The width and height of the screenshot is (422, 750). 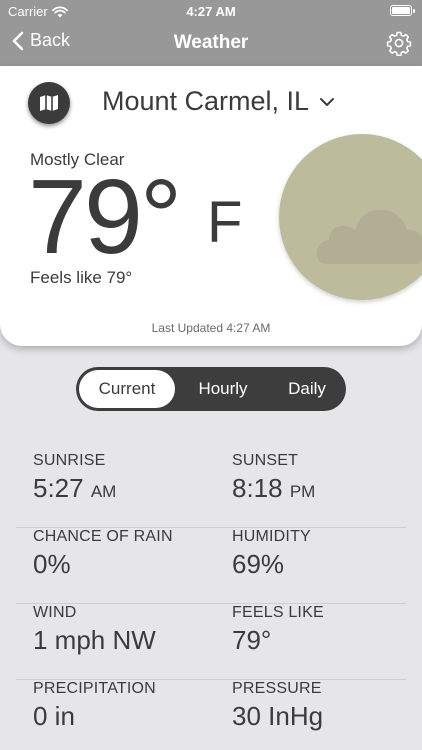 I want to click on precipitation-label: PRECIPITATION, so click(x=94, y=688).